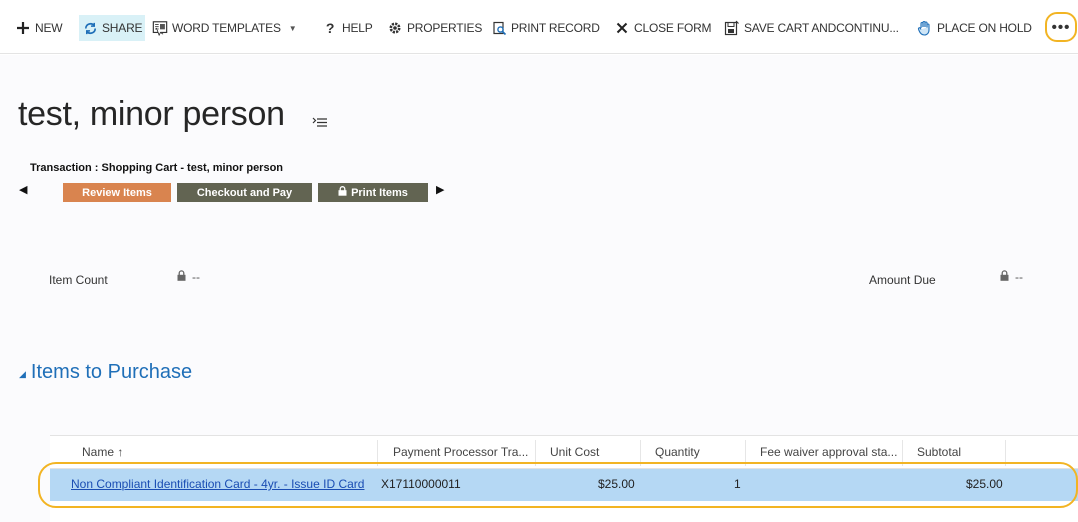  I want to click on new-button: NEW, so click(39, 28).